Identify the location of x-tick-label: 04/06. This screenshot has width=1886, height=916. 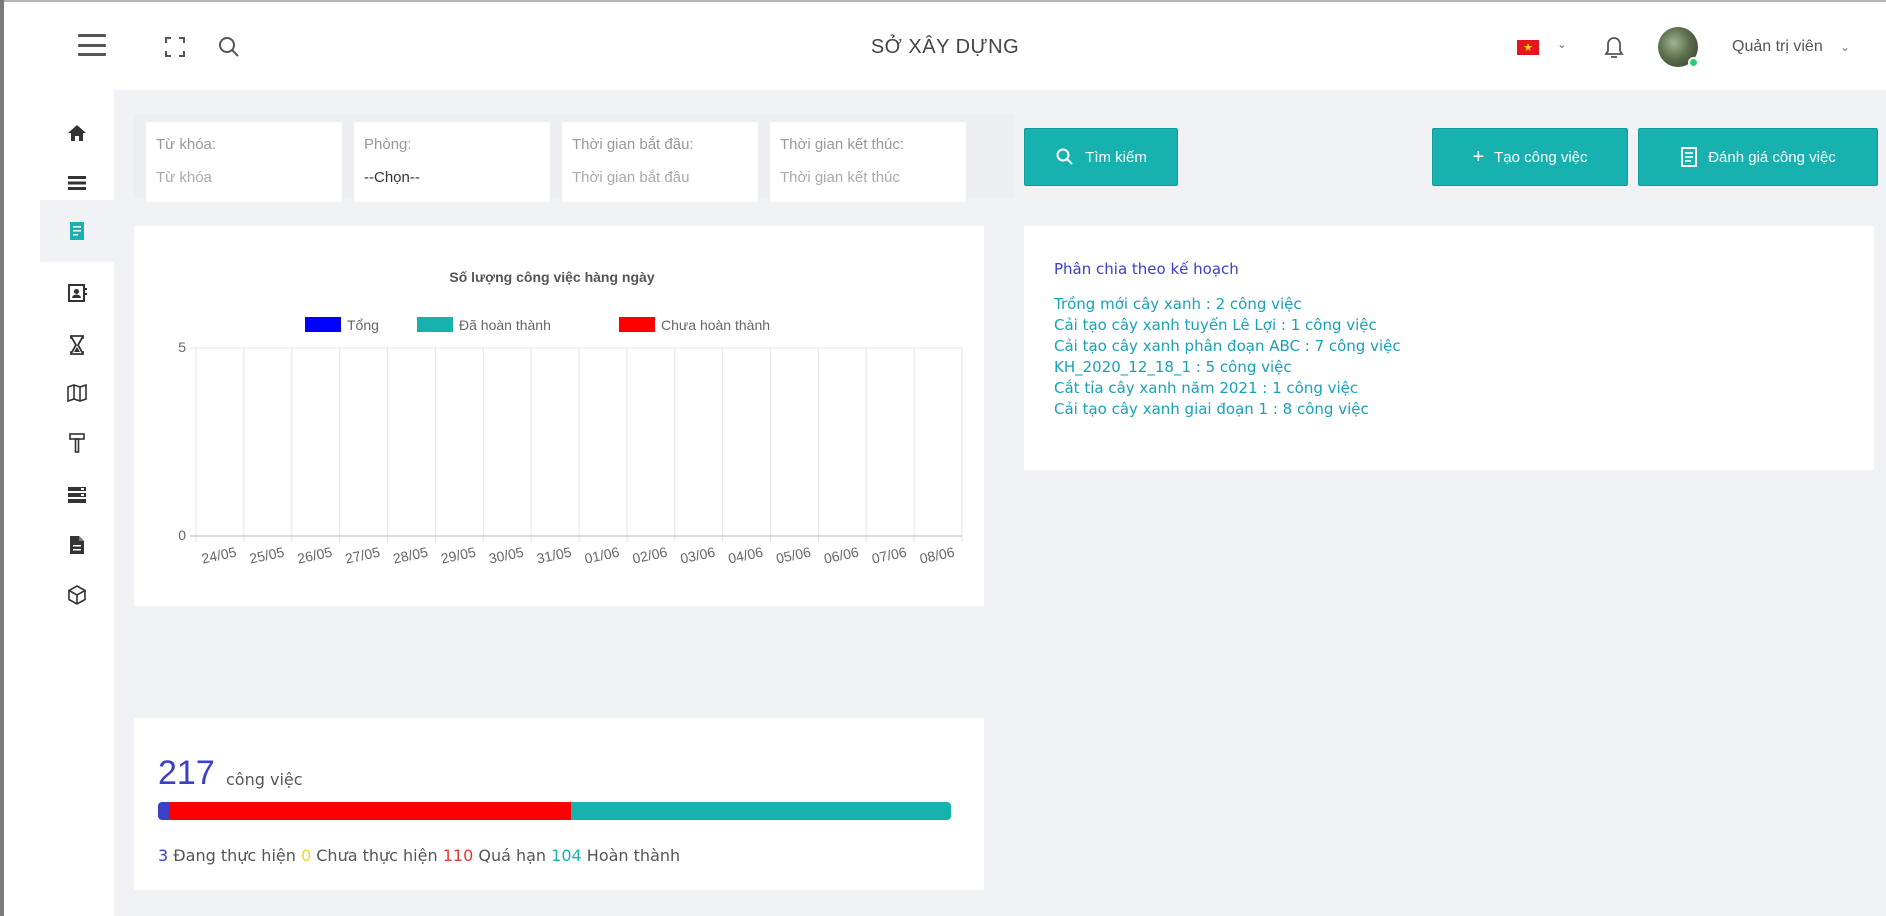
(746, 555).